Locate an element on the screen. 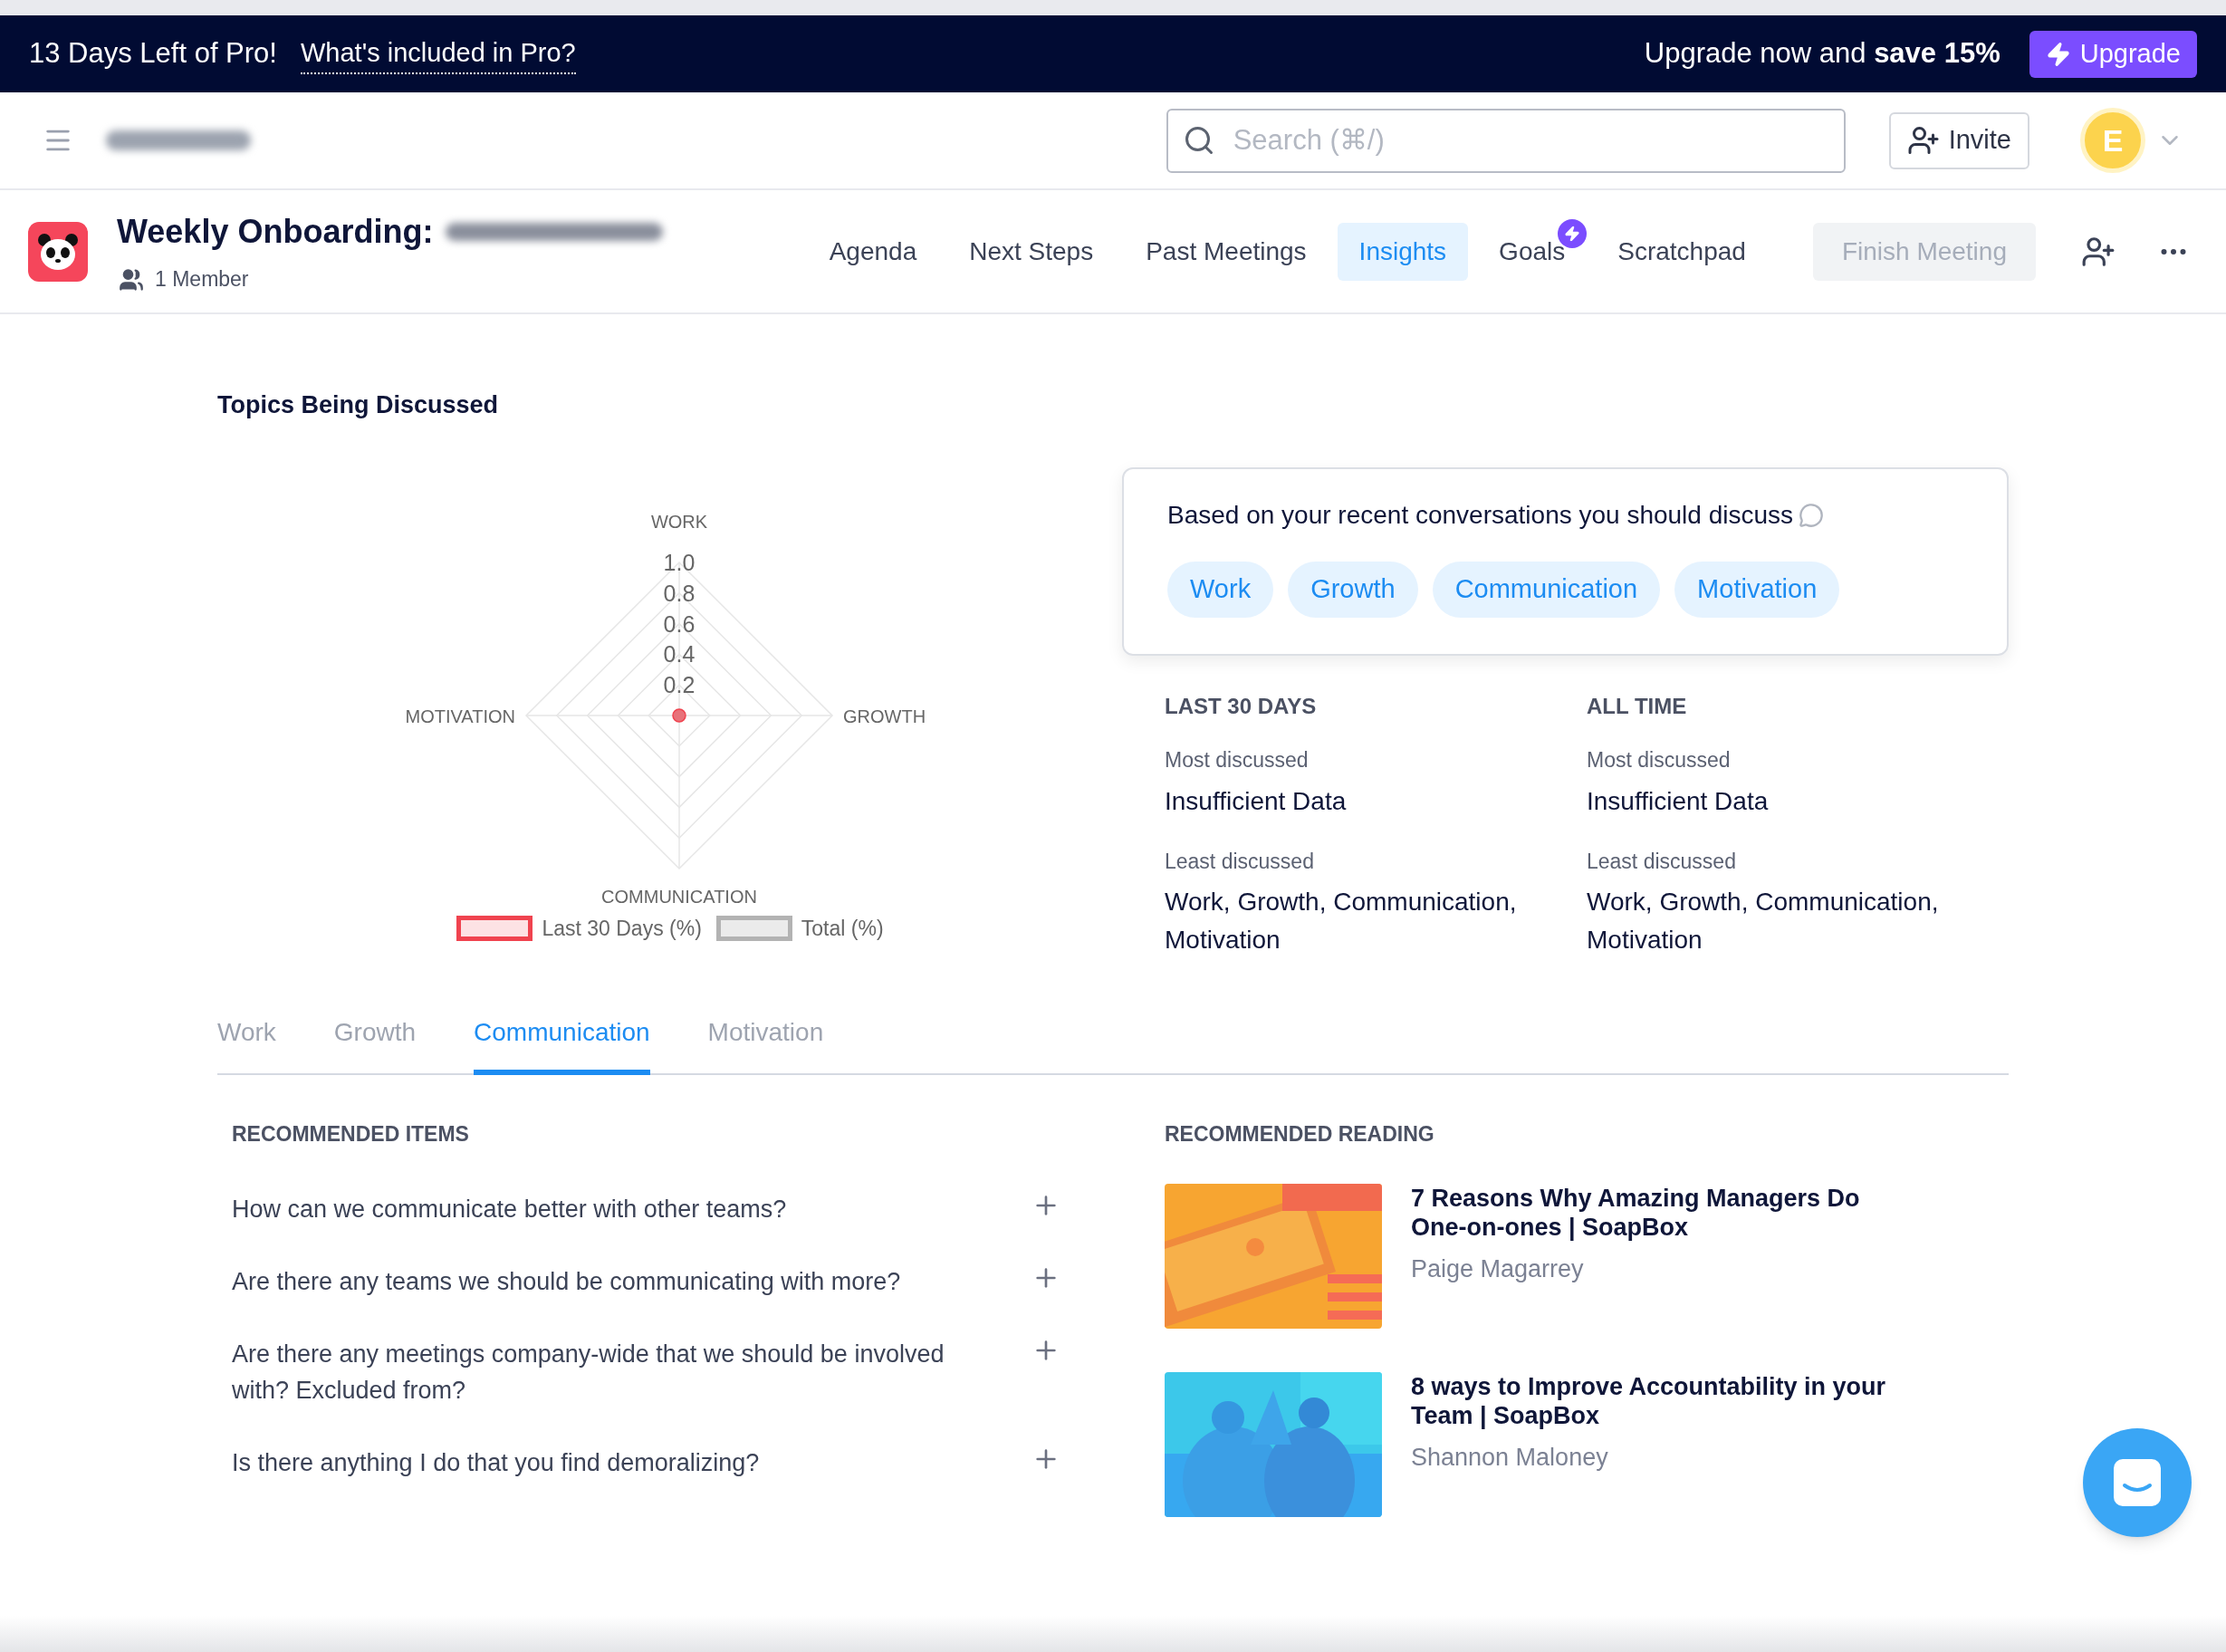  meeting-title: Weekly Onboarding: is located at coordinates (275, 232).